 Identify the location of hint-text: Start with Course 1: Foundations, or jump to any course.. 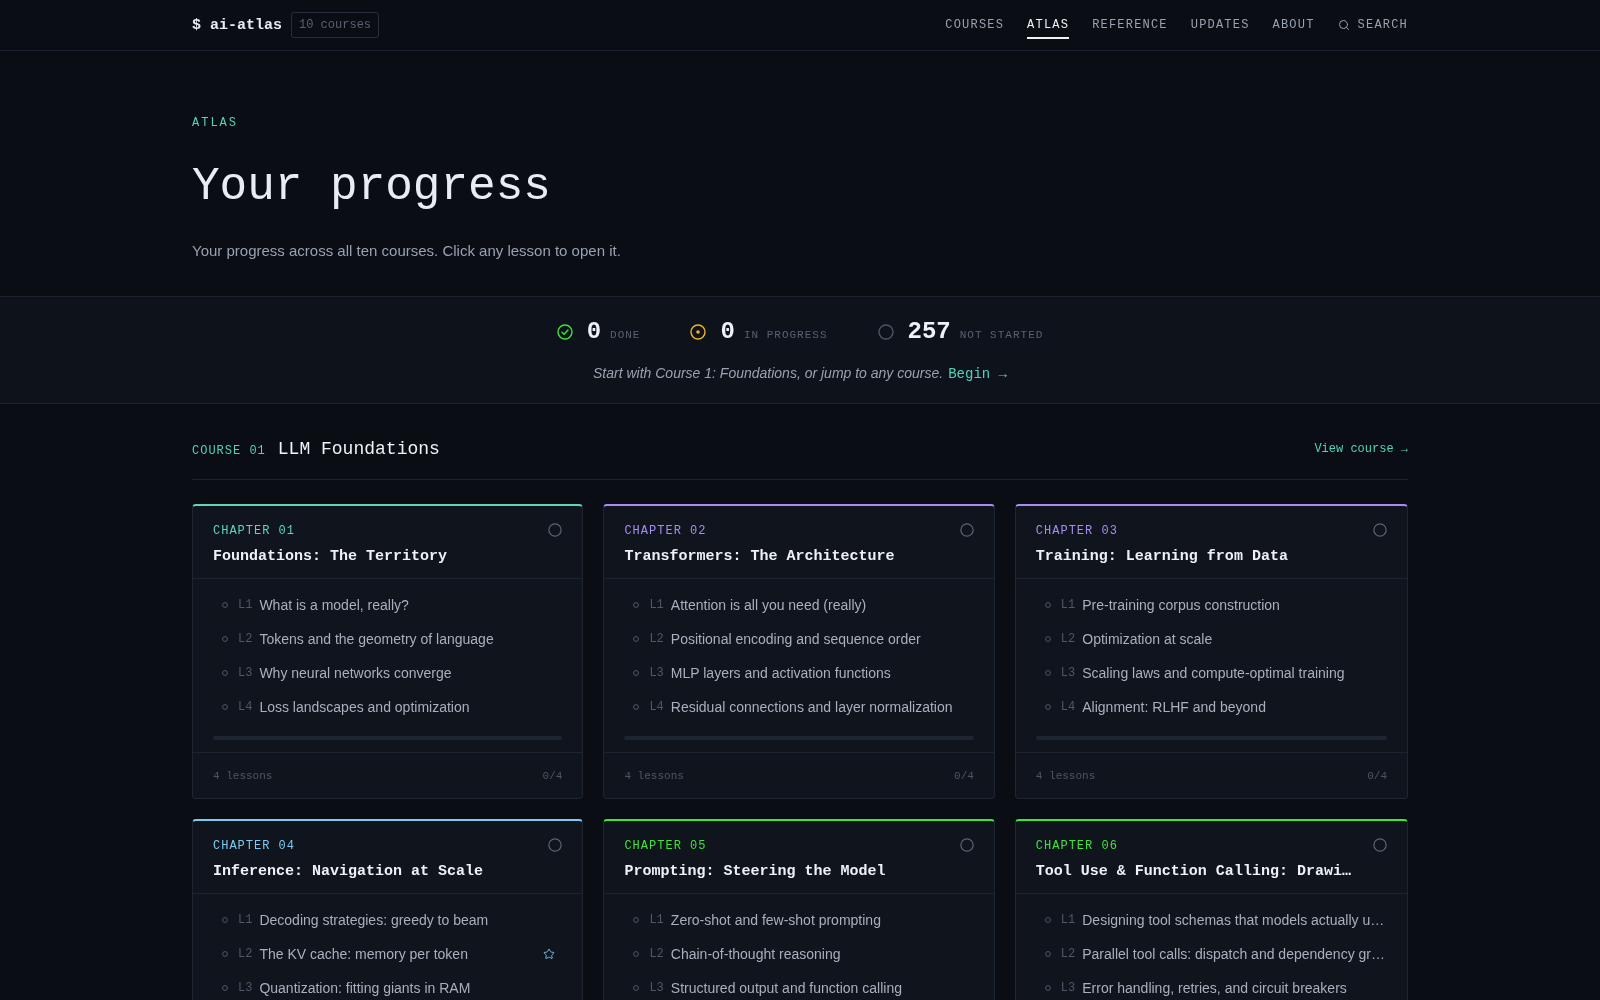
(768, 373).